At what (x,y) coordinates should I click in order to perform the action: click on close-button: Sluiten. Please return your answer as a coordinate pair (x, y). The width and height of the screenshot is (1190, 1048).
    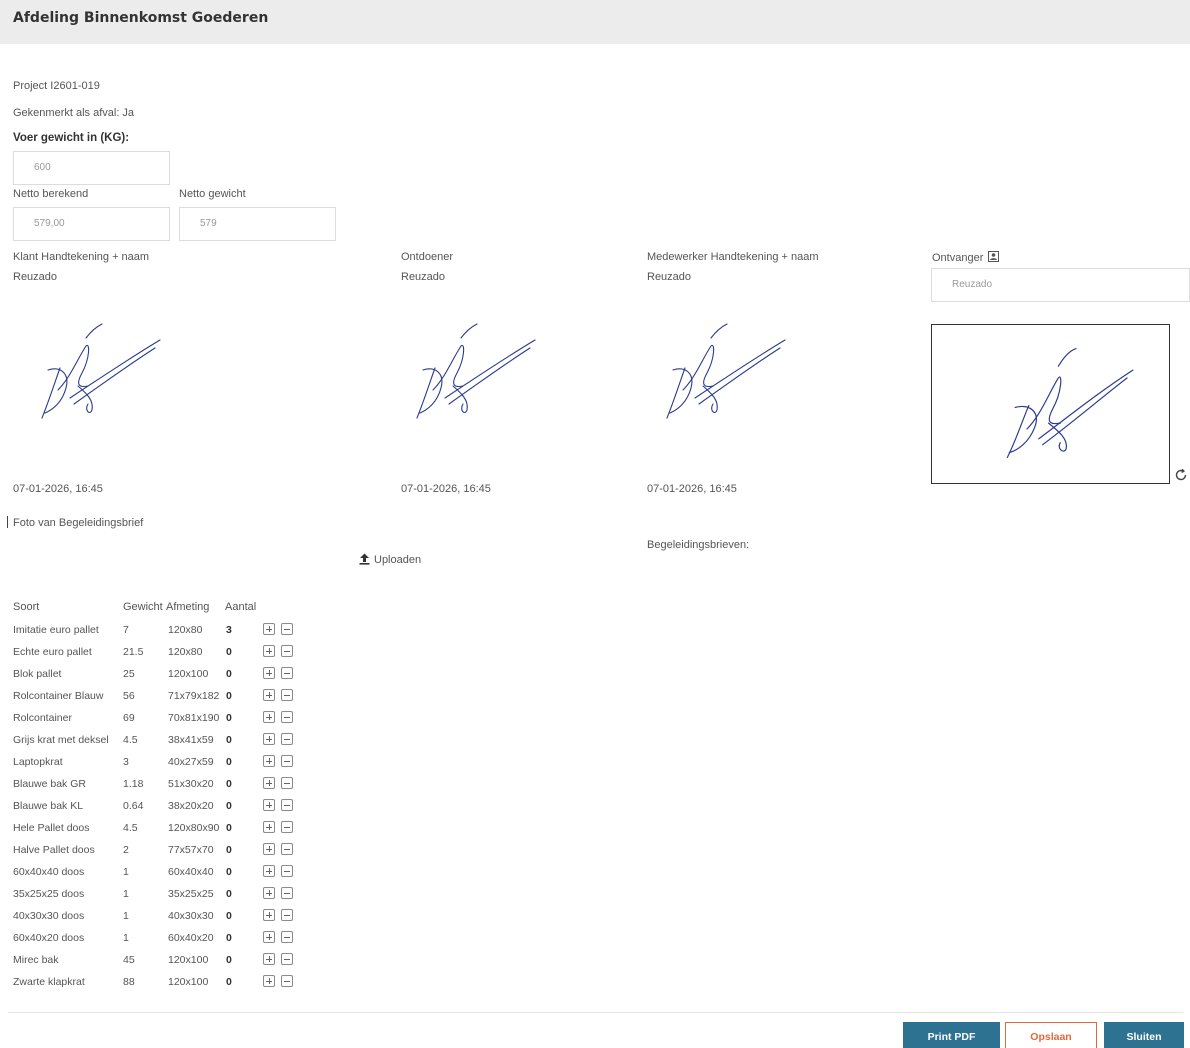
    Looking at the image, I should click on (1144, 1035).